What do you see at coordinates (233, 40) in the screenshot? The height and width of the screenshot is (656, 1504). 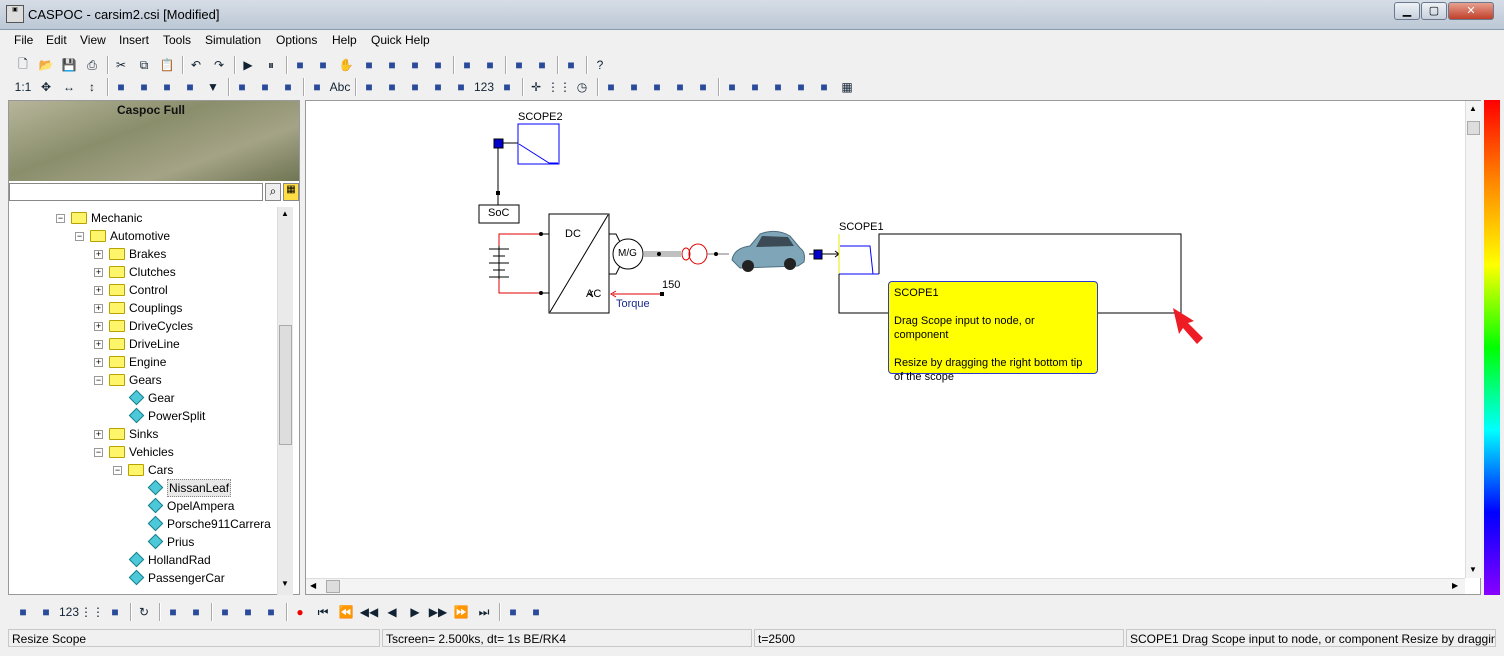 I see `menu-simulation: Simulation` at bounding box center [233, 40].